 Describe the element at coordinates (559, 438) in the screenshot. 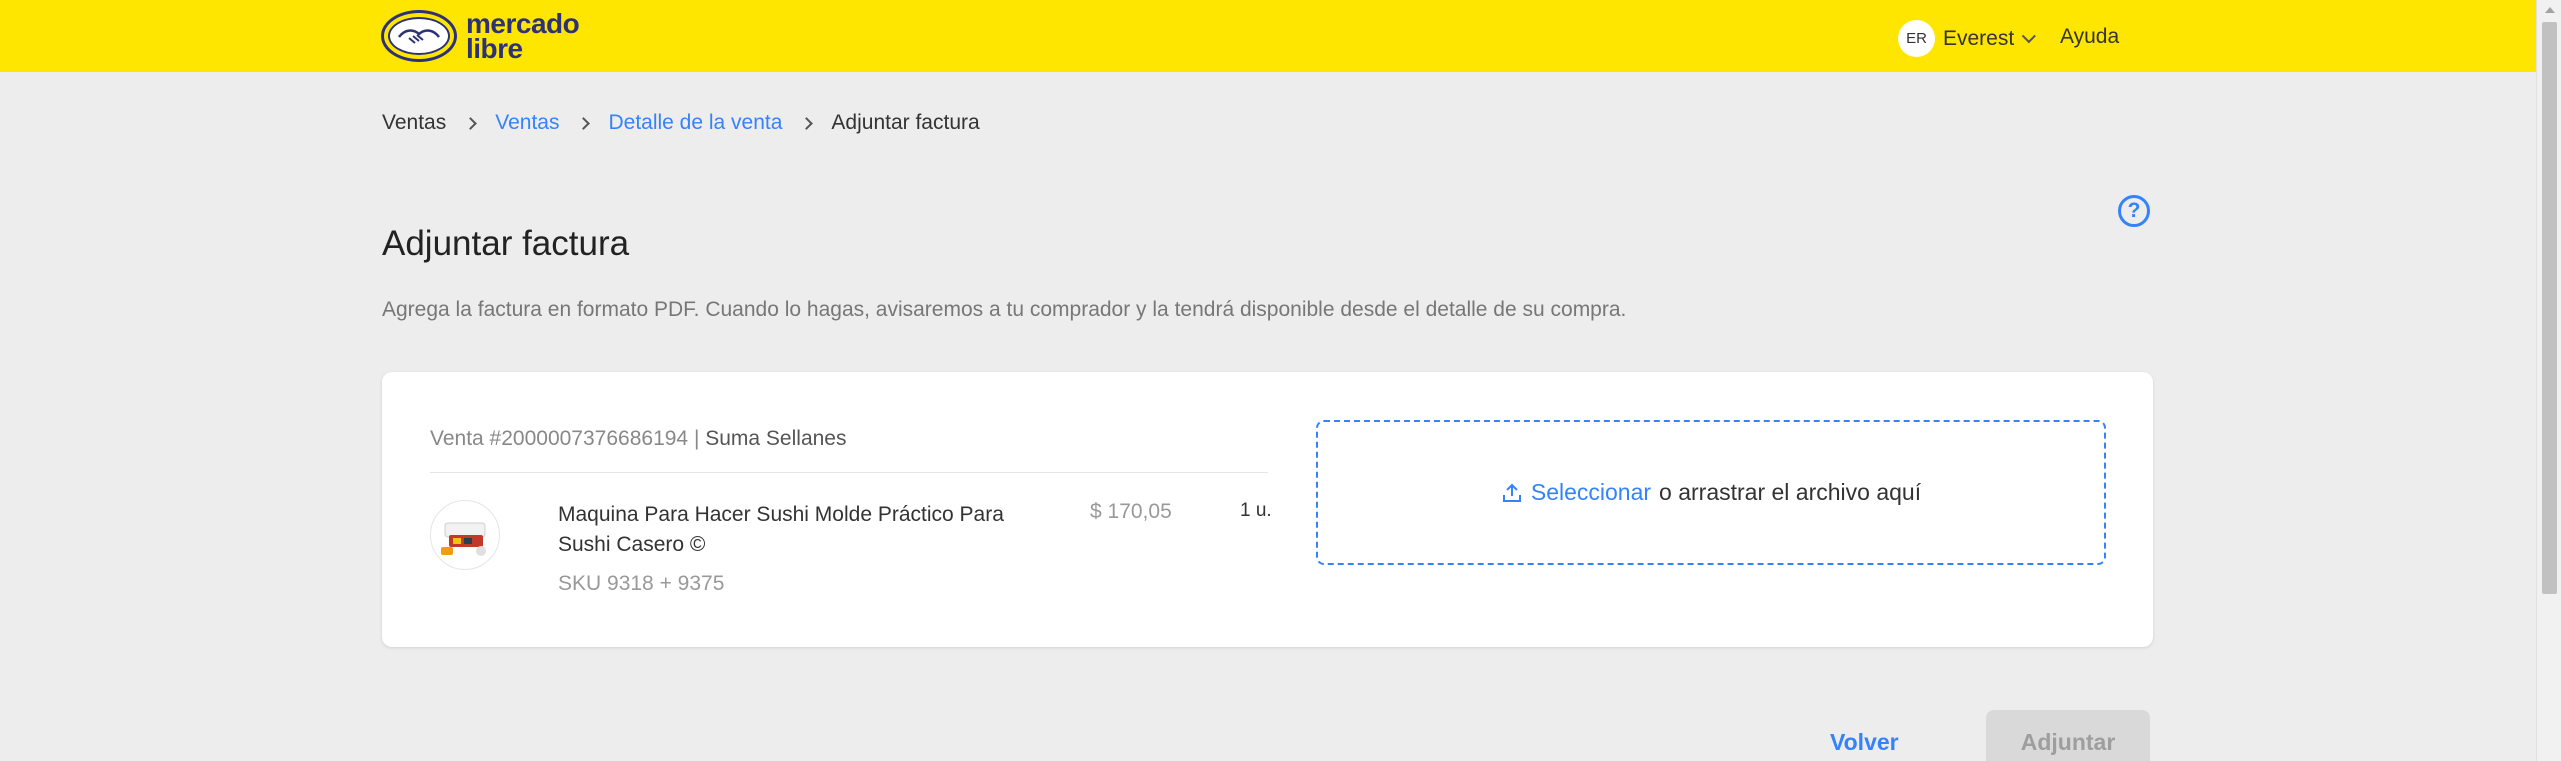

I see `sale-id: Venta #2000007376686194` at that location.